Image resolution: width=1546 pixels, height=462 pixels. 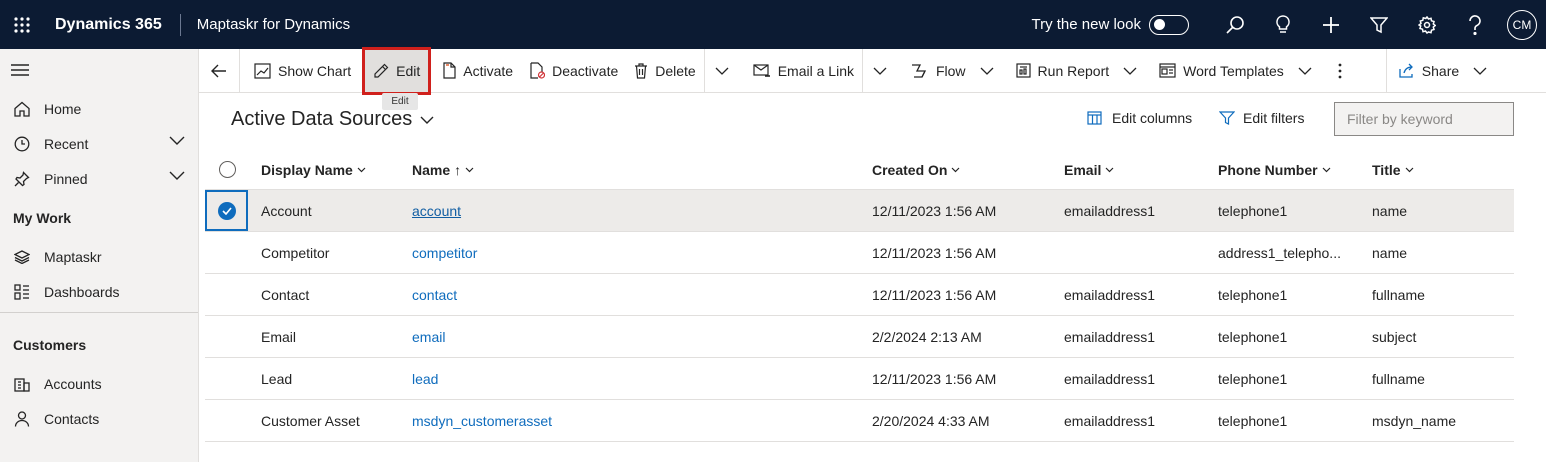 I want to click on more-commands-icon, so click(x=1340, y=71).